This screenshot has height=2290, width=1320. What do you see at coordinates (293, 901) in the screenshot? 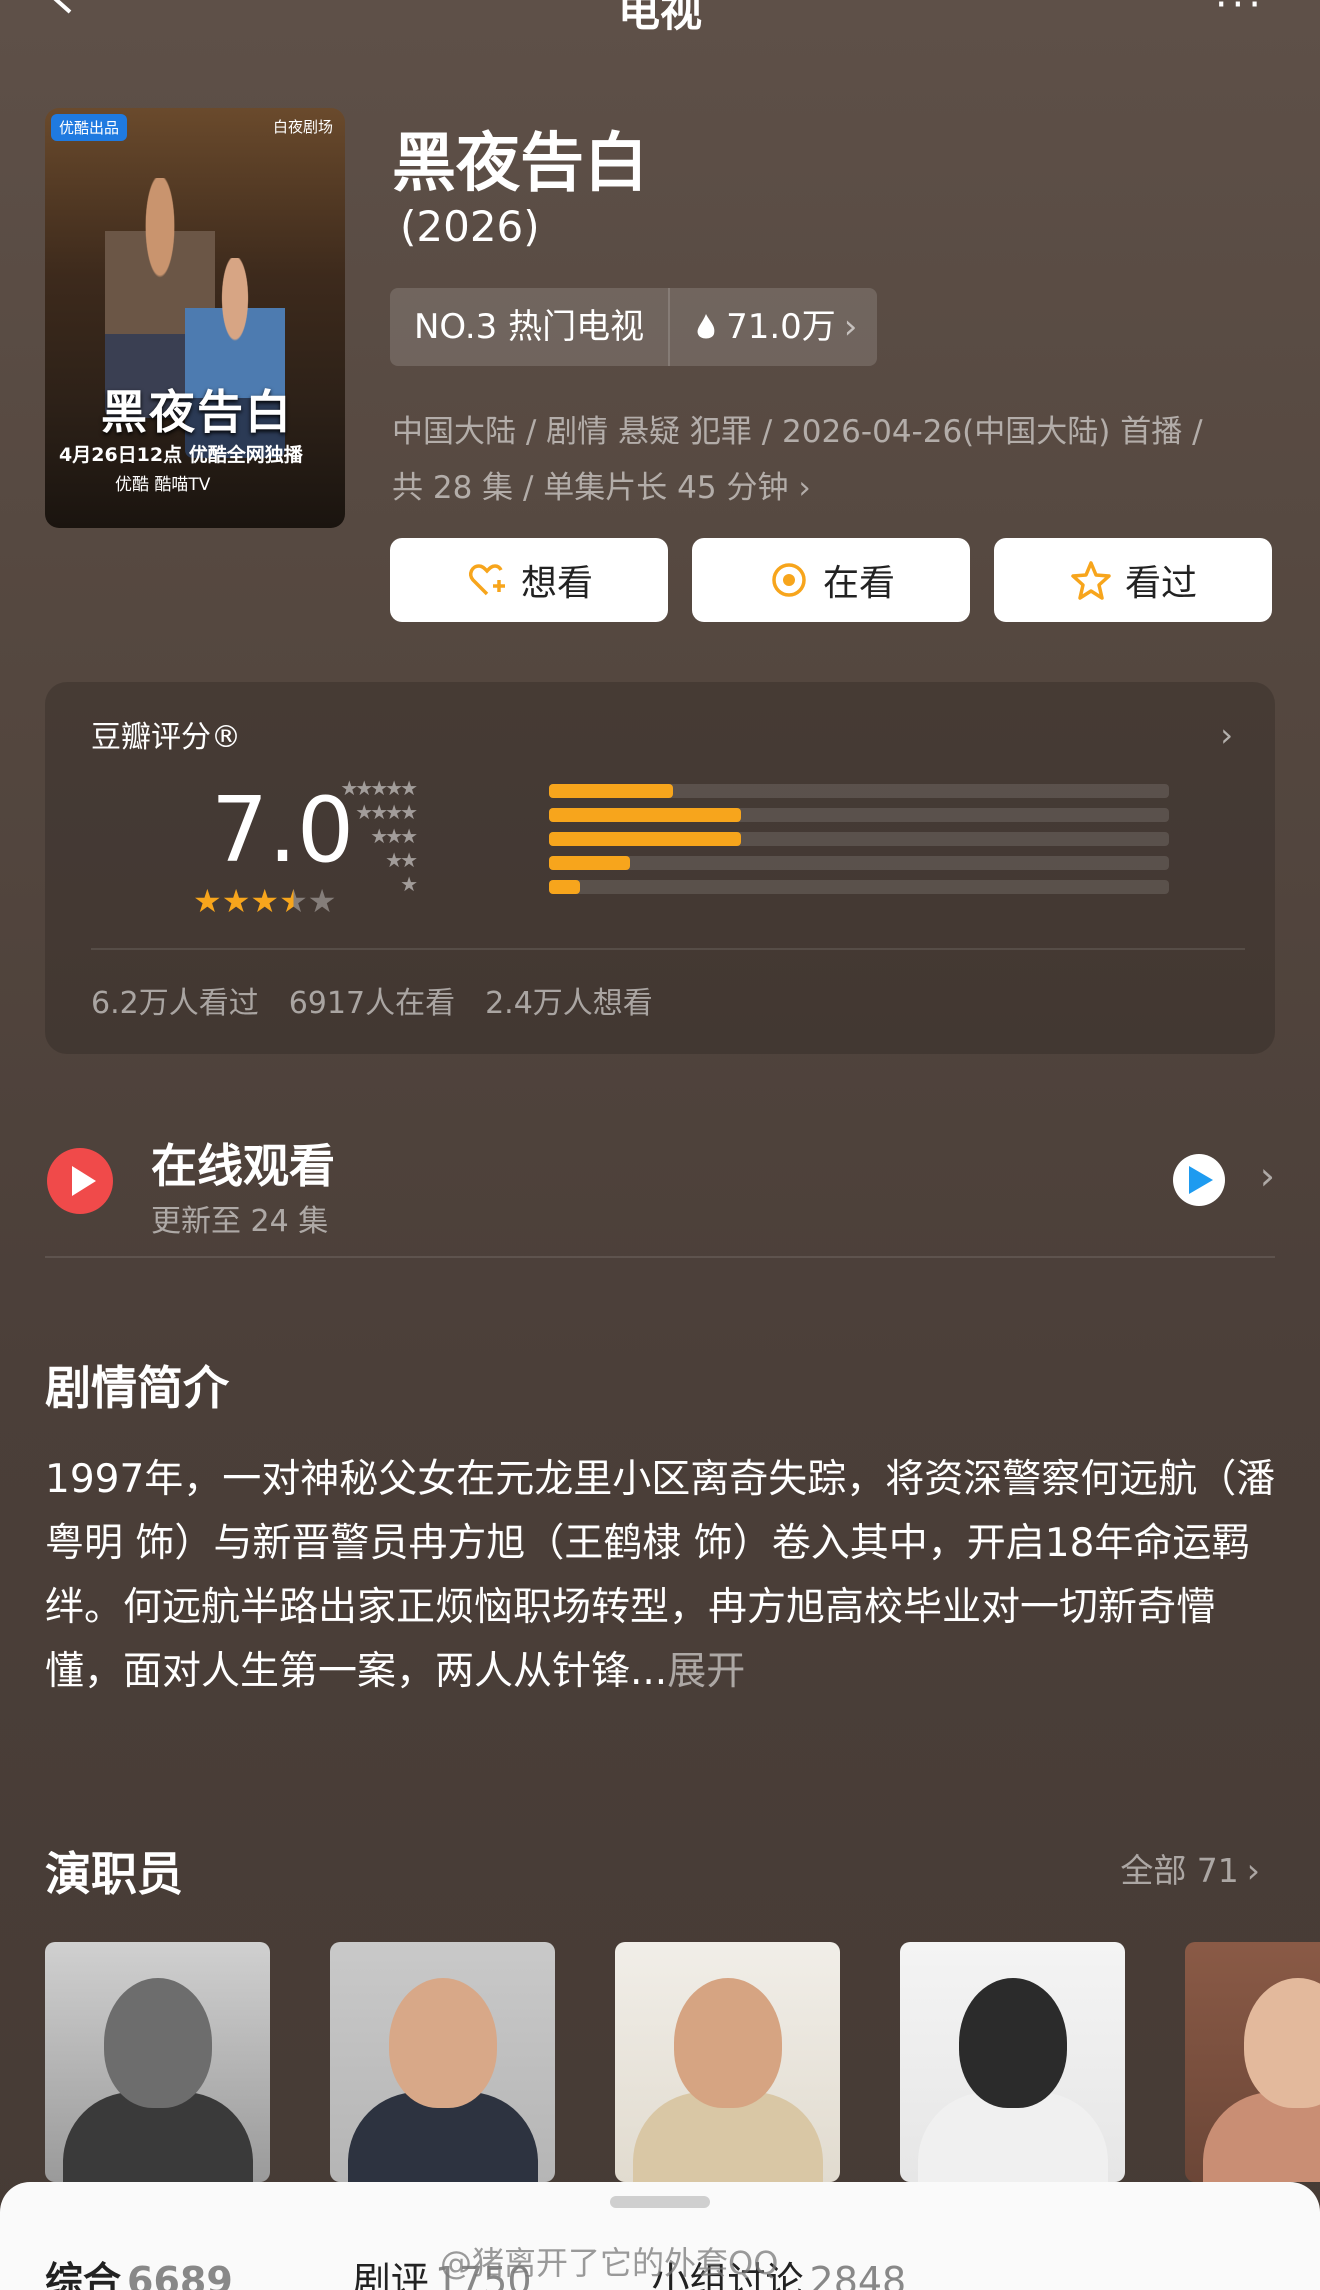
I see `half-star-icon: ★` at bounding box center [293, 901].